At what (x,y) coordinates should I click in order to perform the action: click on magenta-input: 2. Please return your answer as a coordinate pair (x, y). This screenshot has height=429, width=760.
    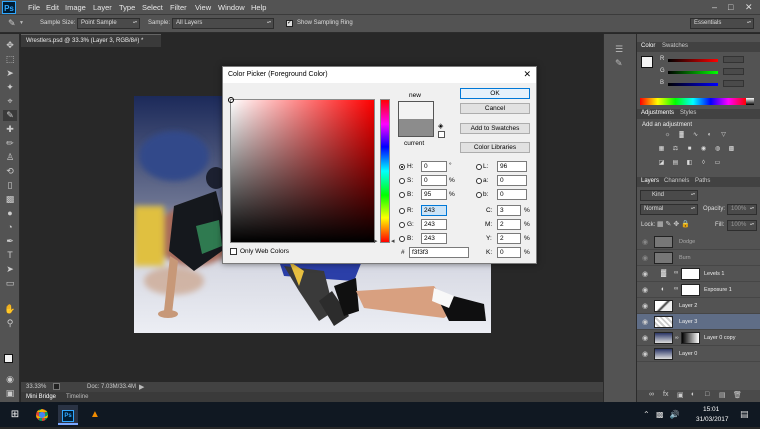
    Looking at the image, I should click on (509, 224).